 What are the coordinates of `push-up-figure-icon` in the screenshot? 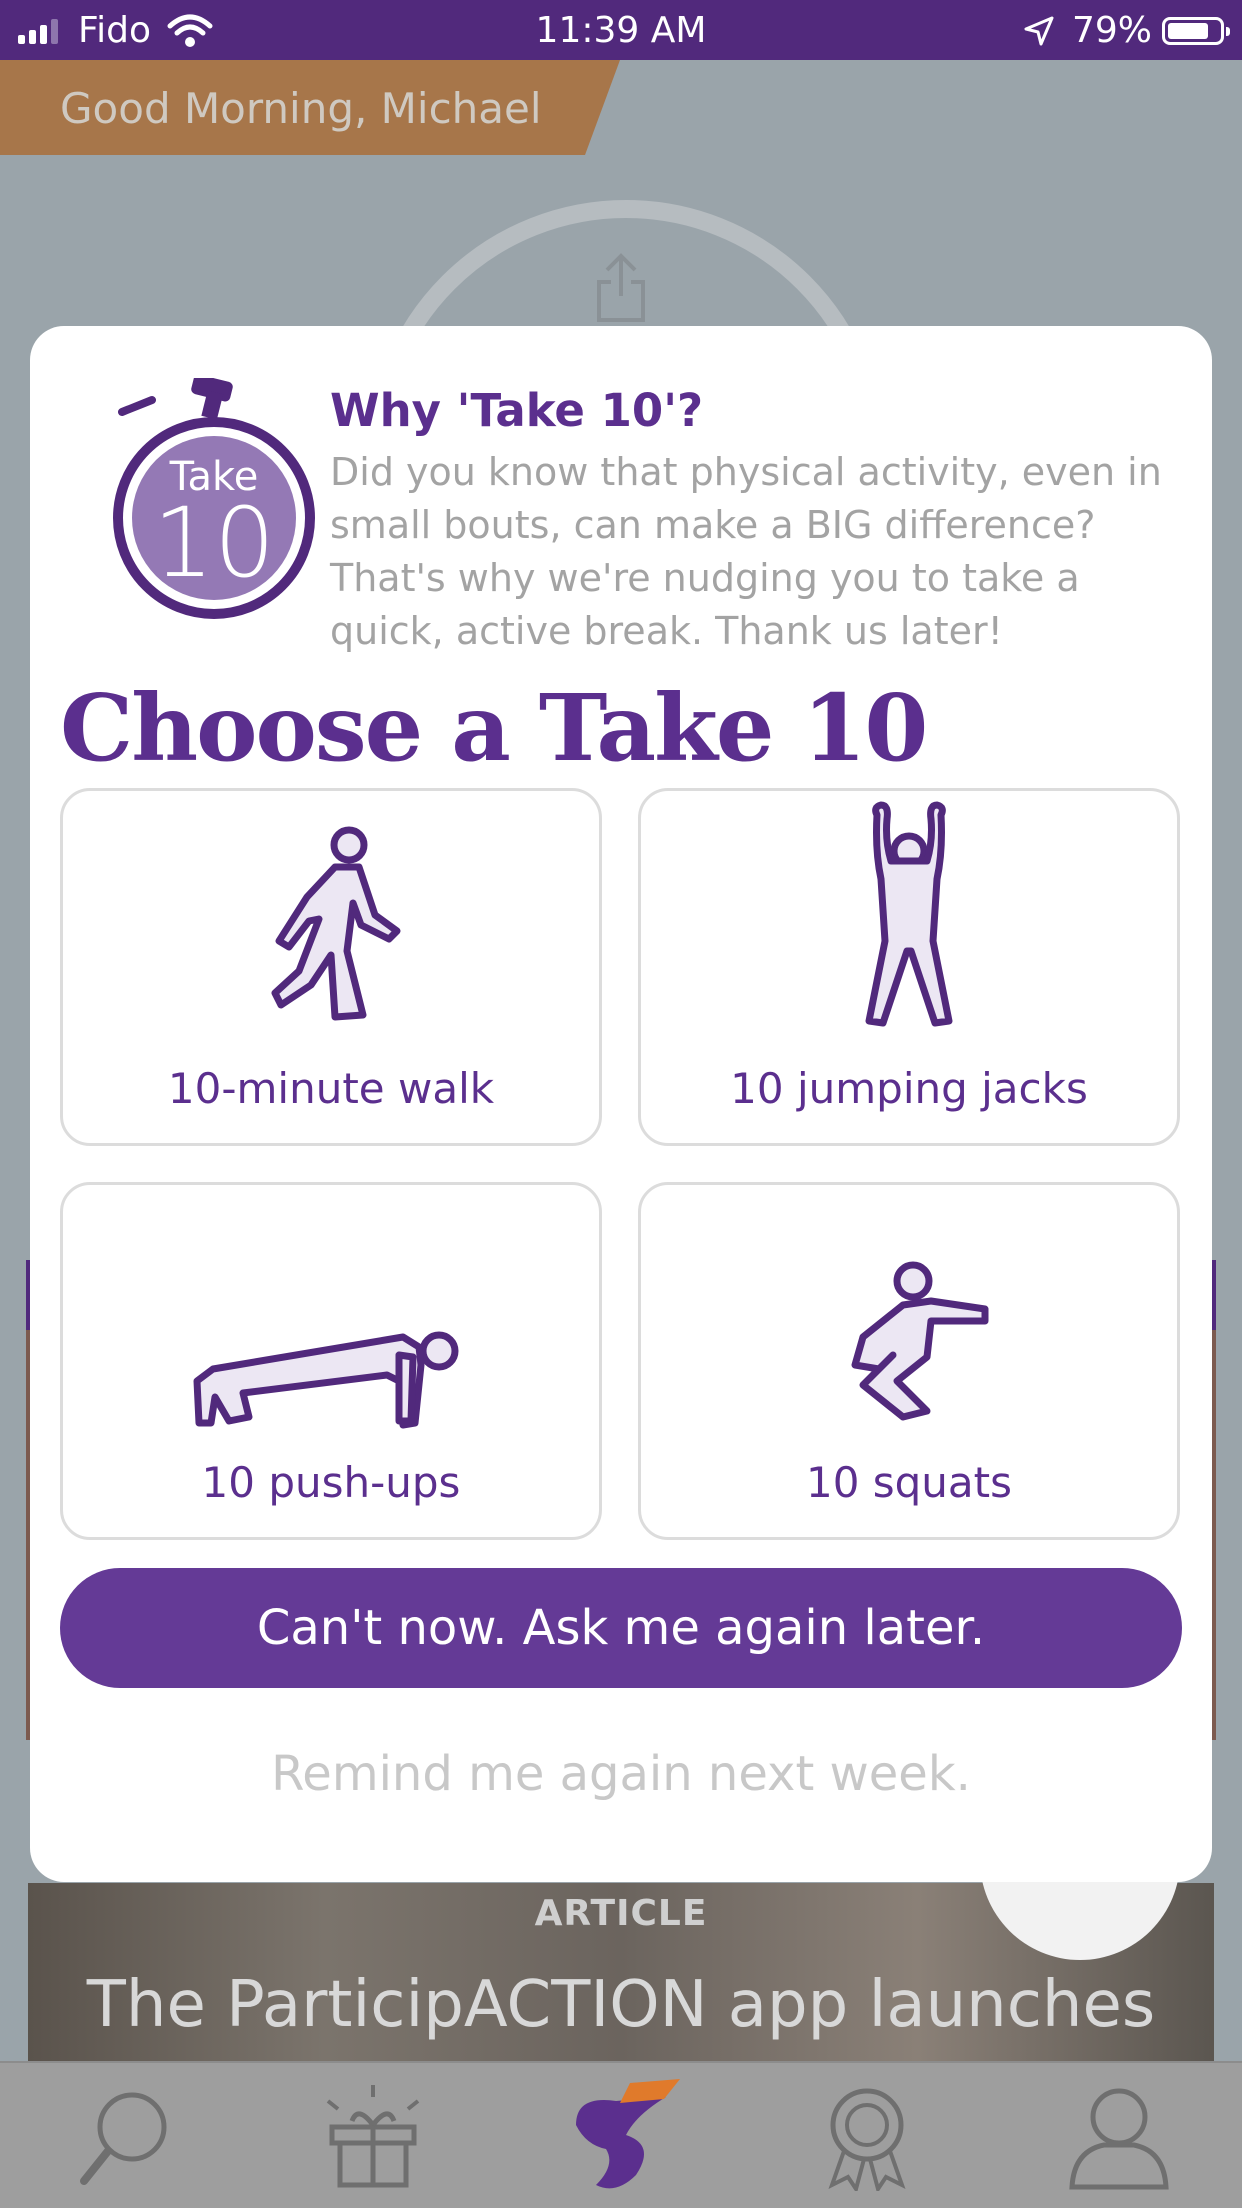 It's located at (326, 1380).